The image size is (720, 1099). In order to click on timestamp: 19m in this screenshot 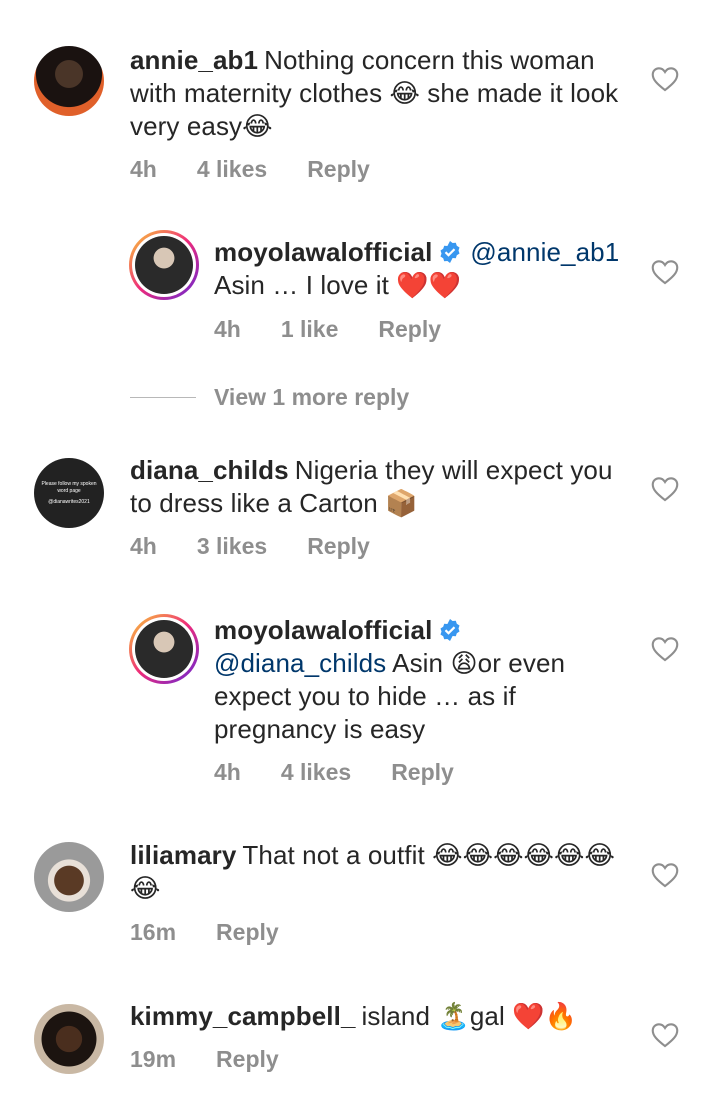, I will do `click(153, 1059)`.